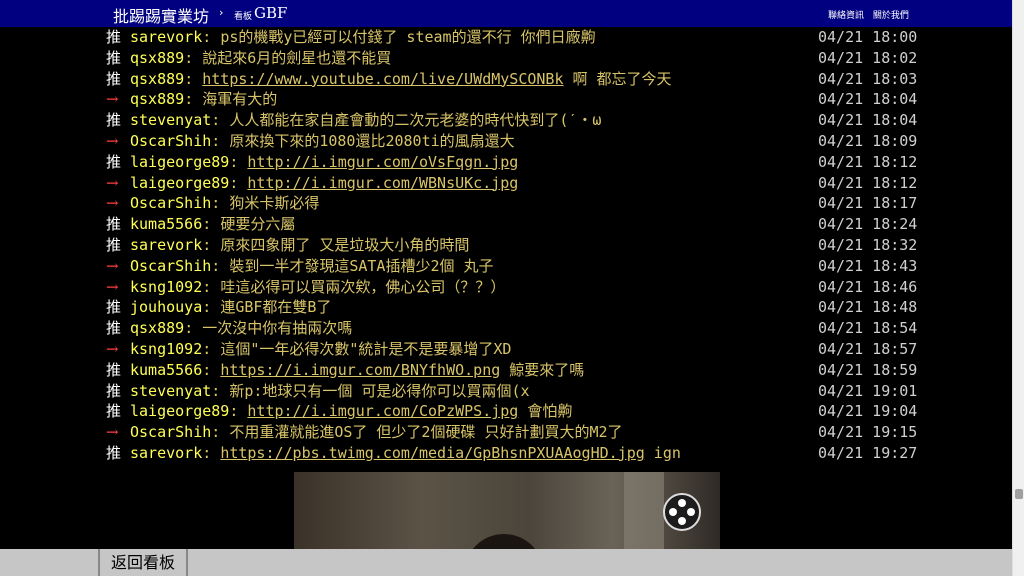 This screenshot has width=1024, height=576. Describe the element at coordinates (868, 182) in the screenshot. I see `comment-time: 04/21 18:12` at that location.